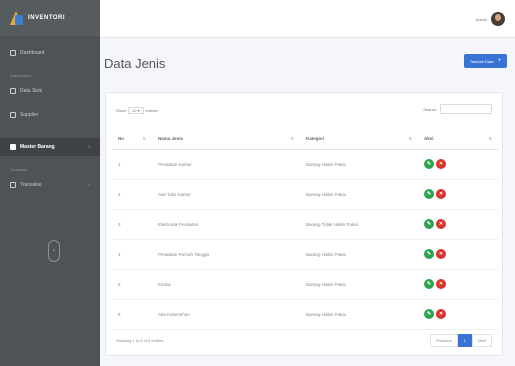 This screenshot has width=515, height=366. I want to click on table-header-row: No ⇅ Nama Jenis ⇅ Kategori ⇅ Aksi ⇅, so click(305, 139).